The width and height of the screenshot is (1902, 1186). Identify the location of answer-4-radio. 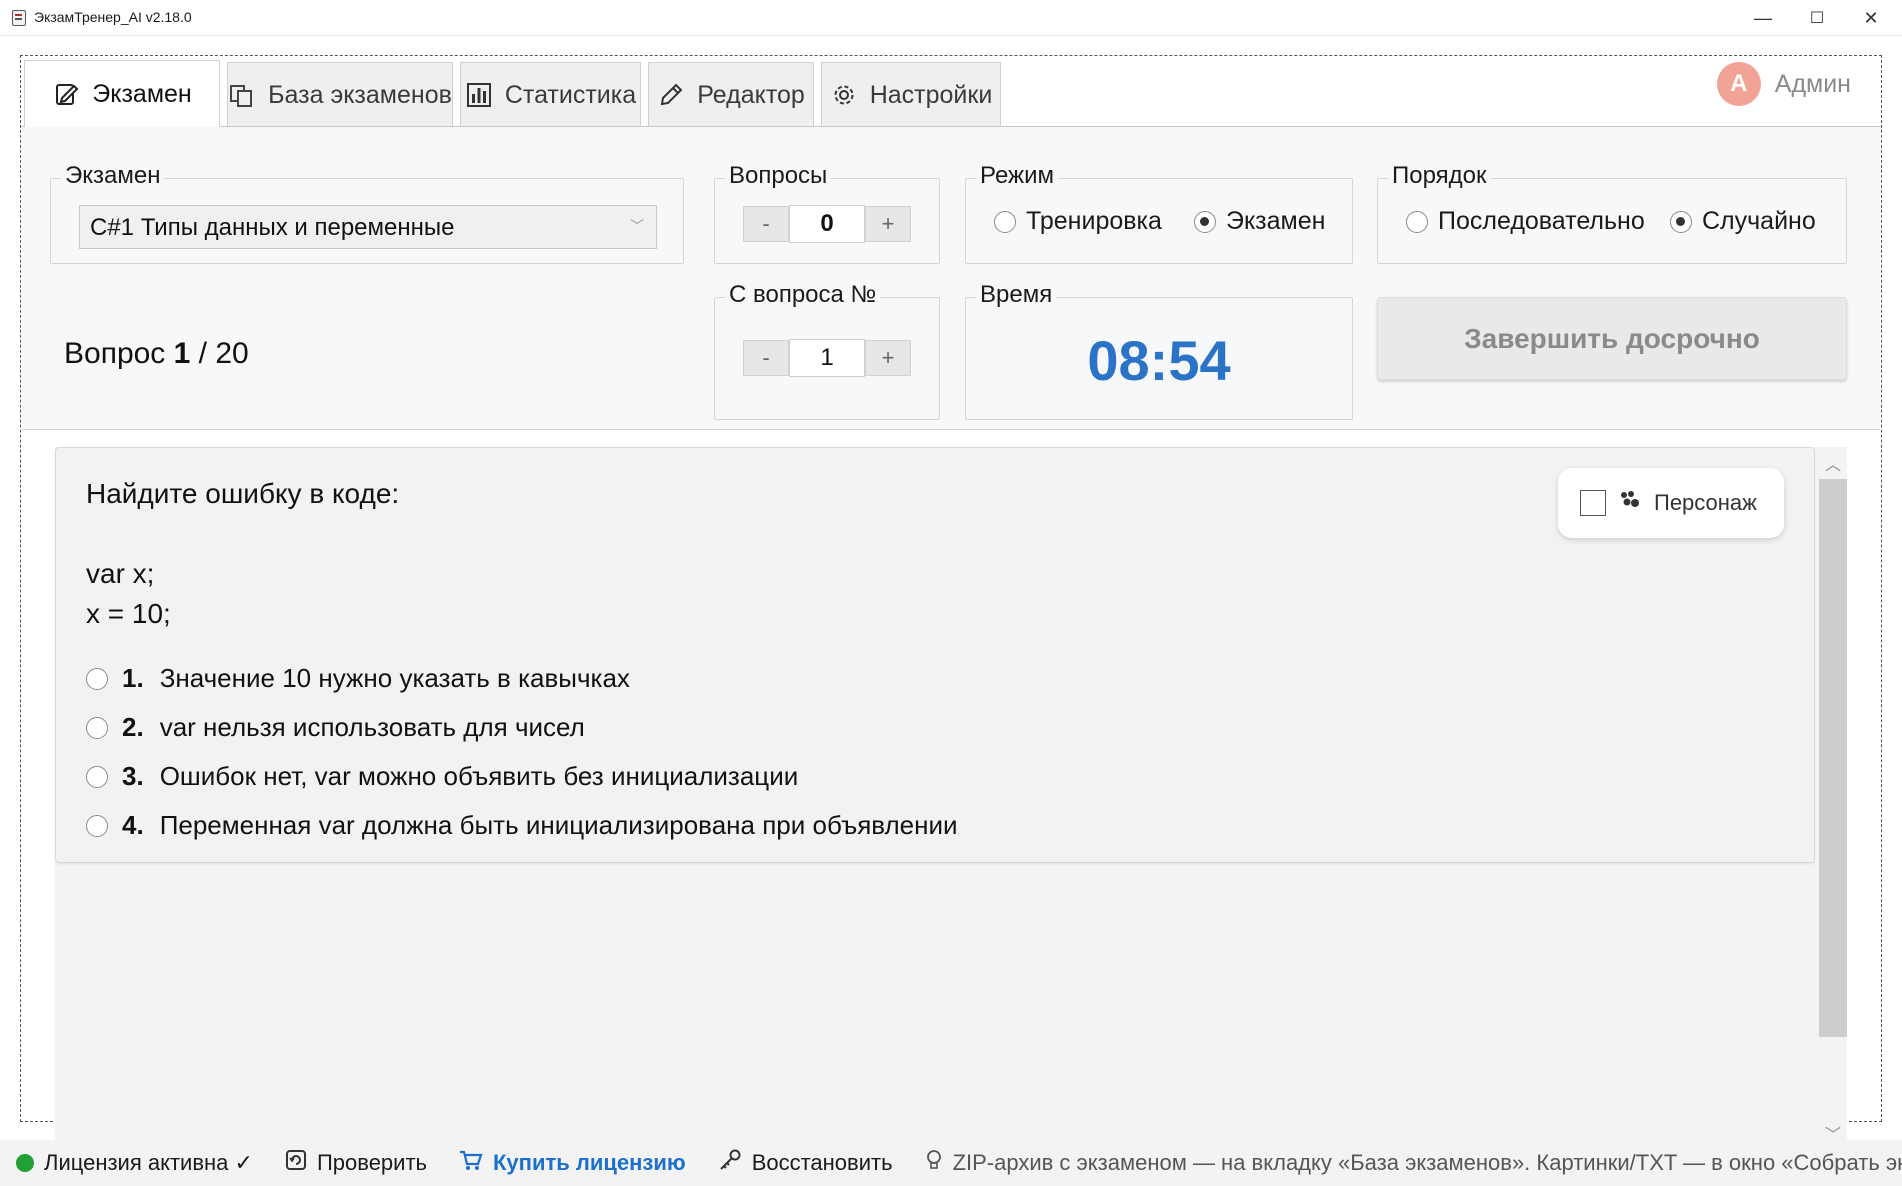
(97, 825).